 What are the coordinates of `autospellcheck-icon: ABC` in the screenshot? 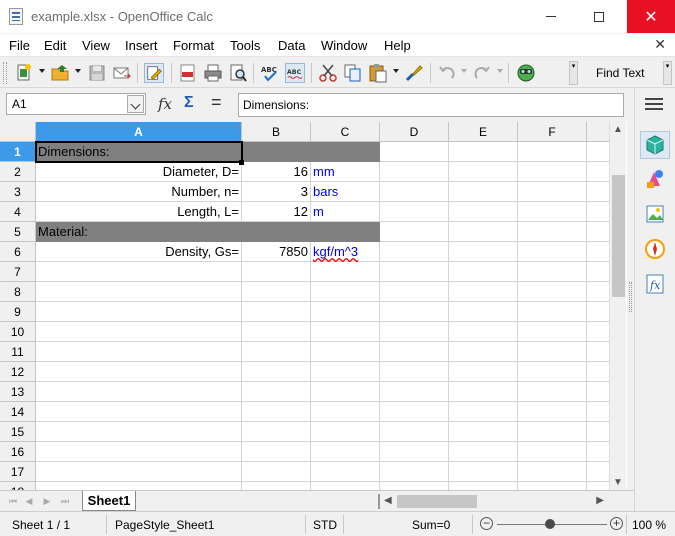 It's located at (295, 73).